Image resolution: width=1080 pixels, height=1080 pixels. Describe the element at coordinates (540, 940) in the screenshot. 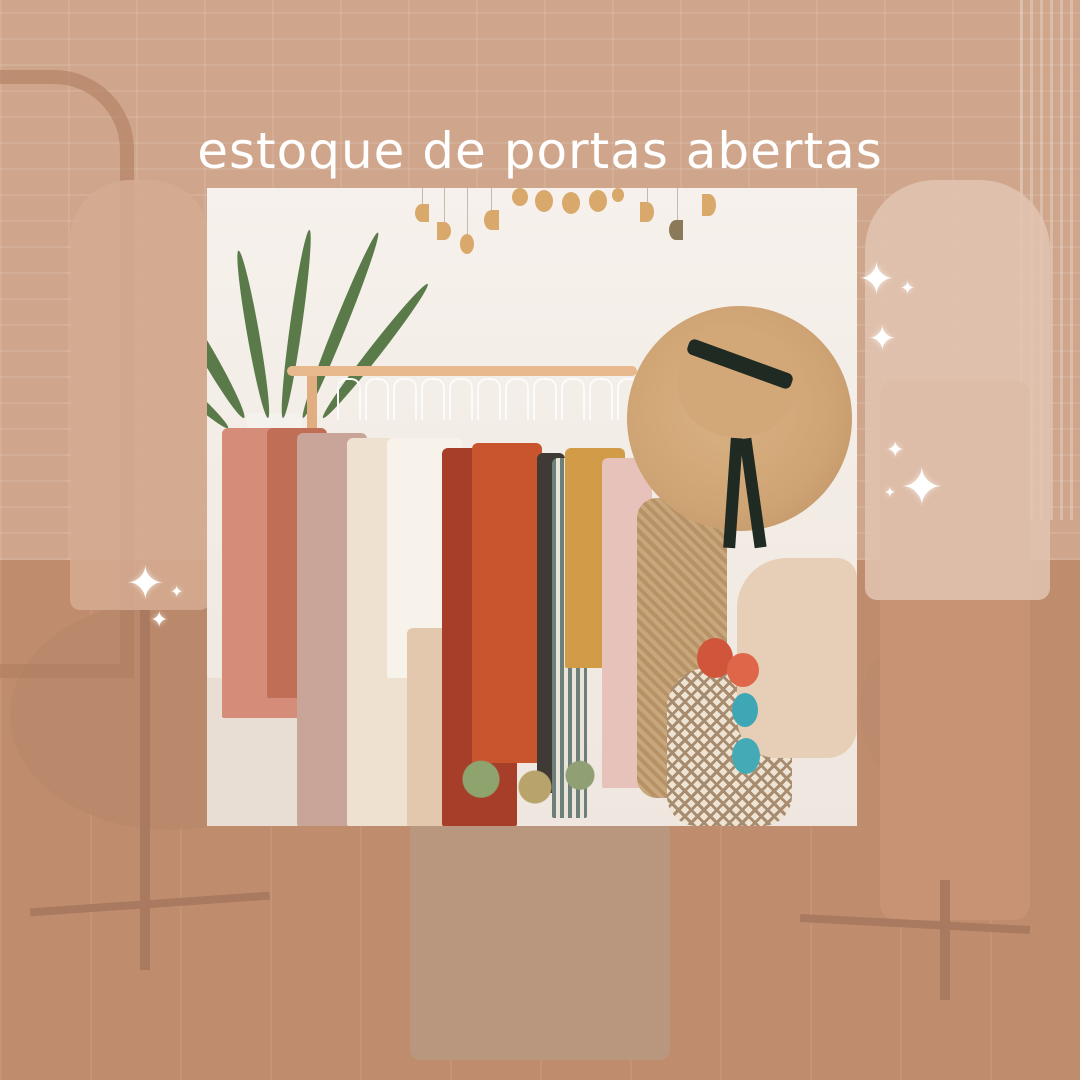

I see `mannequin-center-pants` at that location.